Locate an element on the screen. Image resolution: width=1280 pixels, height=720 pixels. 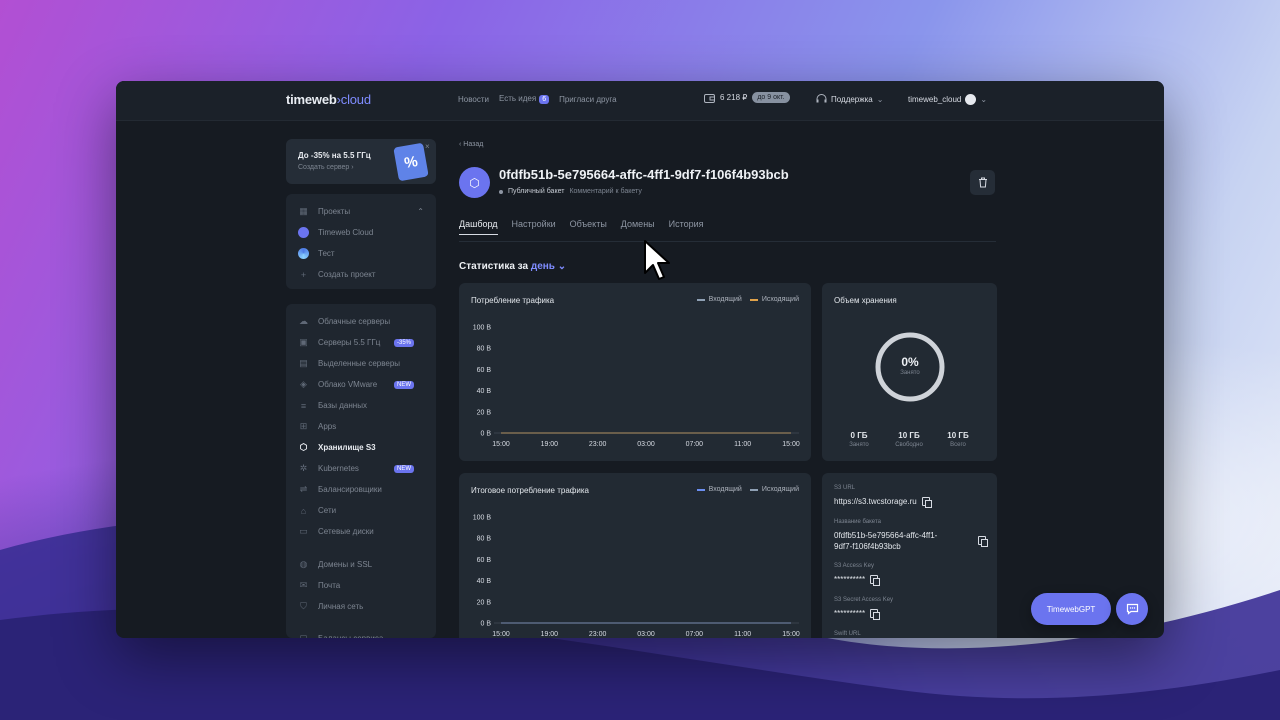
chevron-up-icon: ⌃ is located at coordinates (420, 211).